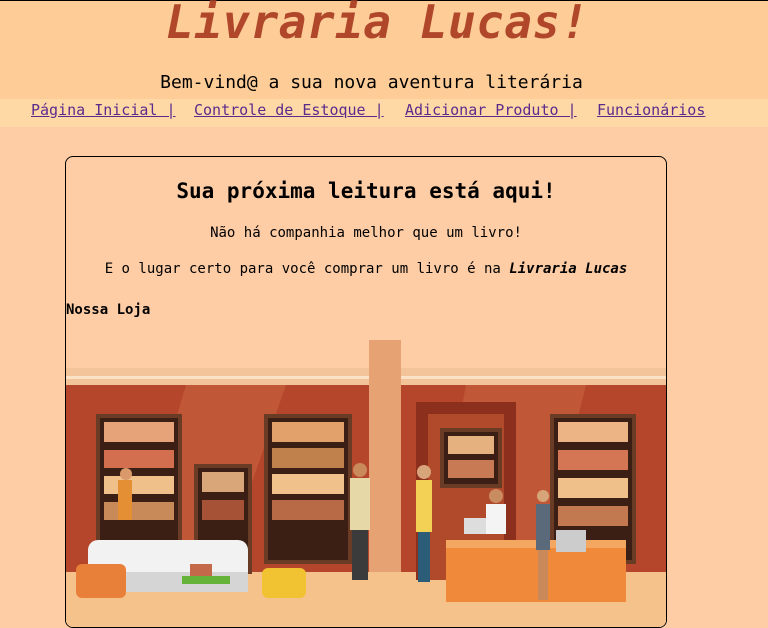 This screenshot has width=768, height=628. Describe the element at coordinates (491, 110) in the screenshot. I see `nav-link-add-product: Adicionar Produto |` at that location.